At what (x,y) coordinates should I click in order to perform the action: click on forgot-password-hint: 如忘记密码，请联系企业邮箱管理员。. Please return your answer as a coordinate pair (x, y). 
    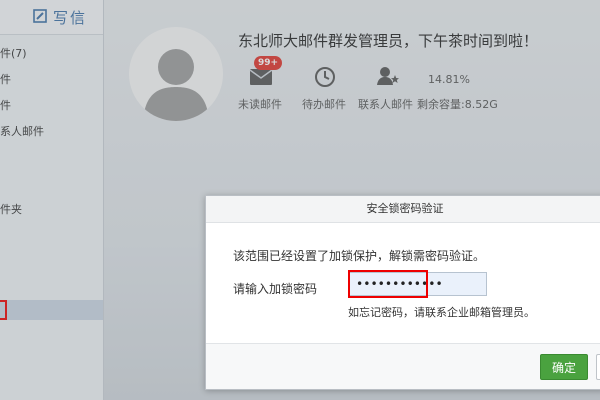
    Looking at the image, I should click on (441, 312).